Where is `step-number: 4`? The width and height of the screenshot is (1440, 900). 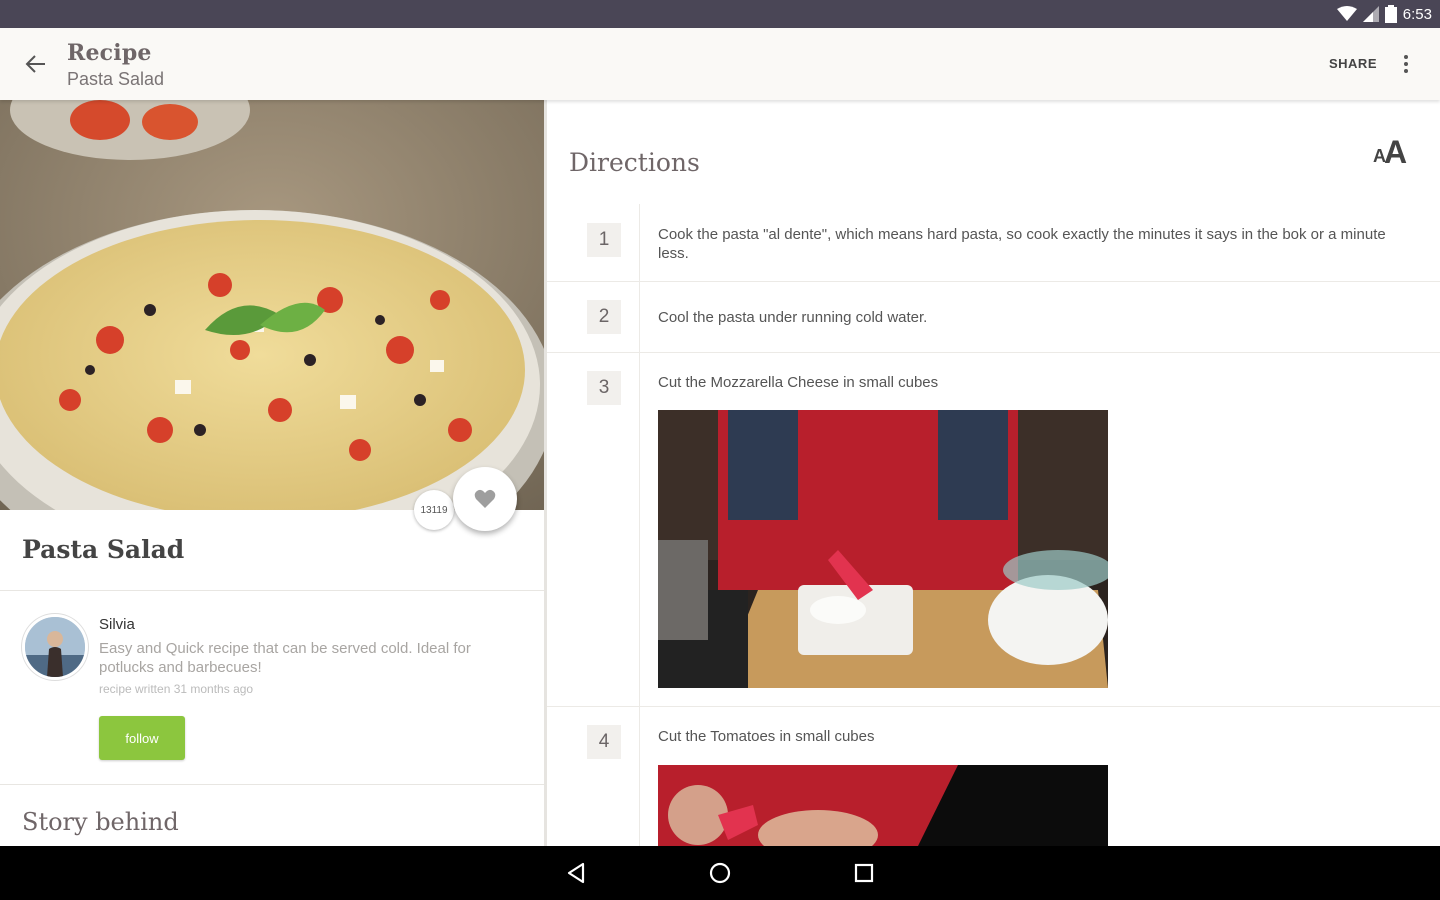
step-number: 4 is located at coordinates (604, 742).